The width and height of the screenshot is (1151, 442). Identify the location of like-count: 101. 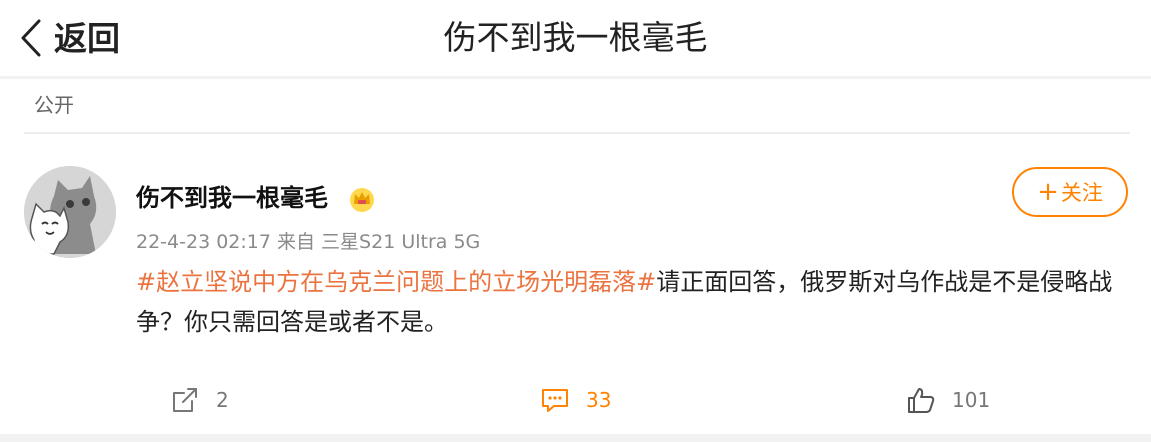
(971, 400).